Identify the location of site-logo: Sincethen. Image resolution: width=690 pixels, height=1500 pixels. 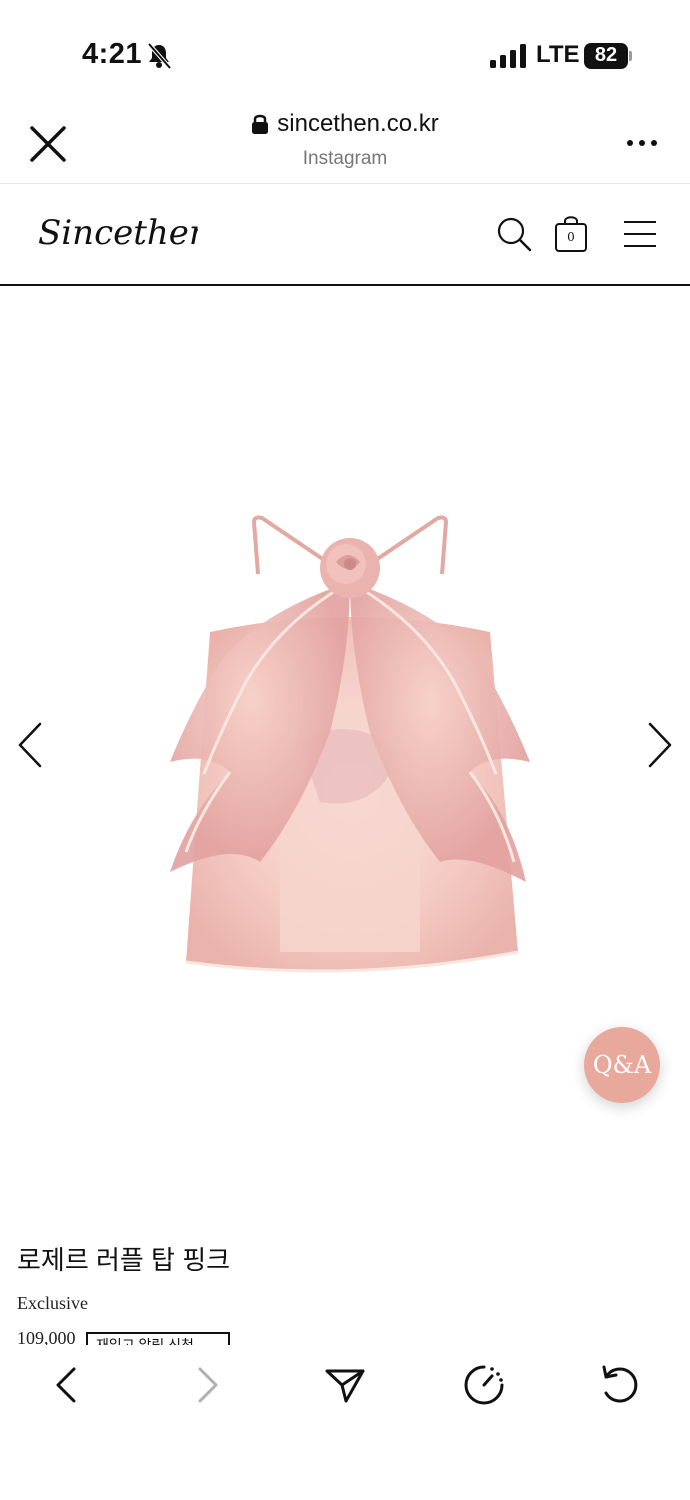
(117, 234).